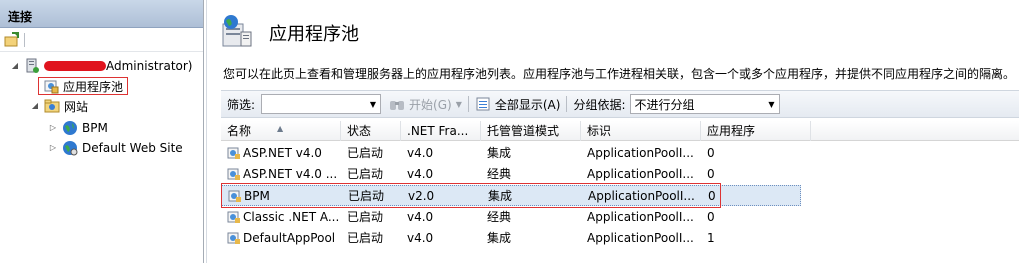  I want to click on connections-toolbar, so click(101, 40).